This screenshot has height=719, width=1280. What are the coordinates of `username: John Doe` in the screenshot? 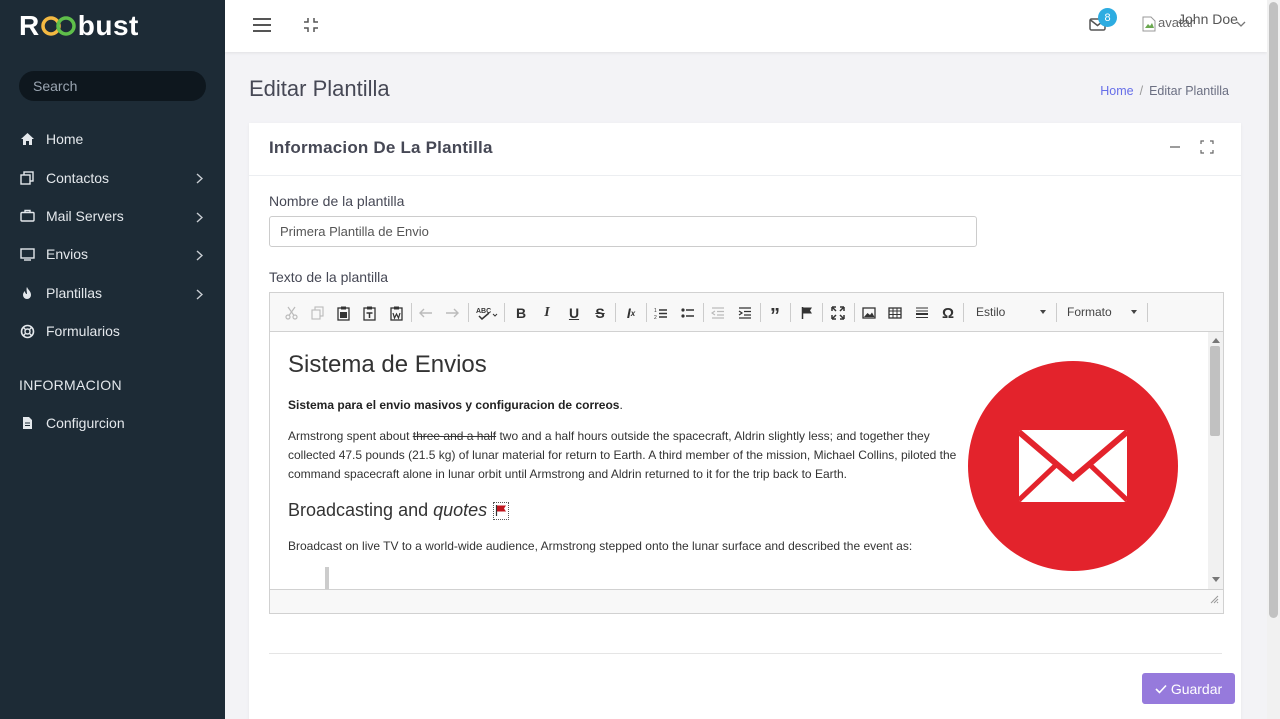 It's located at (1208, 19).